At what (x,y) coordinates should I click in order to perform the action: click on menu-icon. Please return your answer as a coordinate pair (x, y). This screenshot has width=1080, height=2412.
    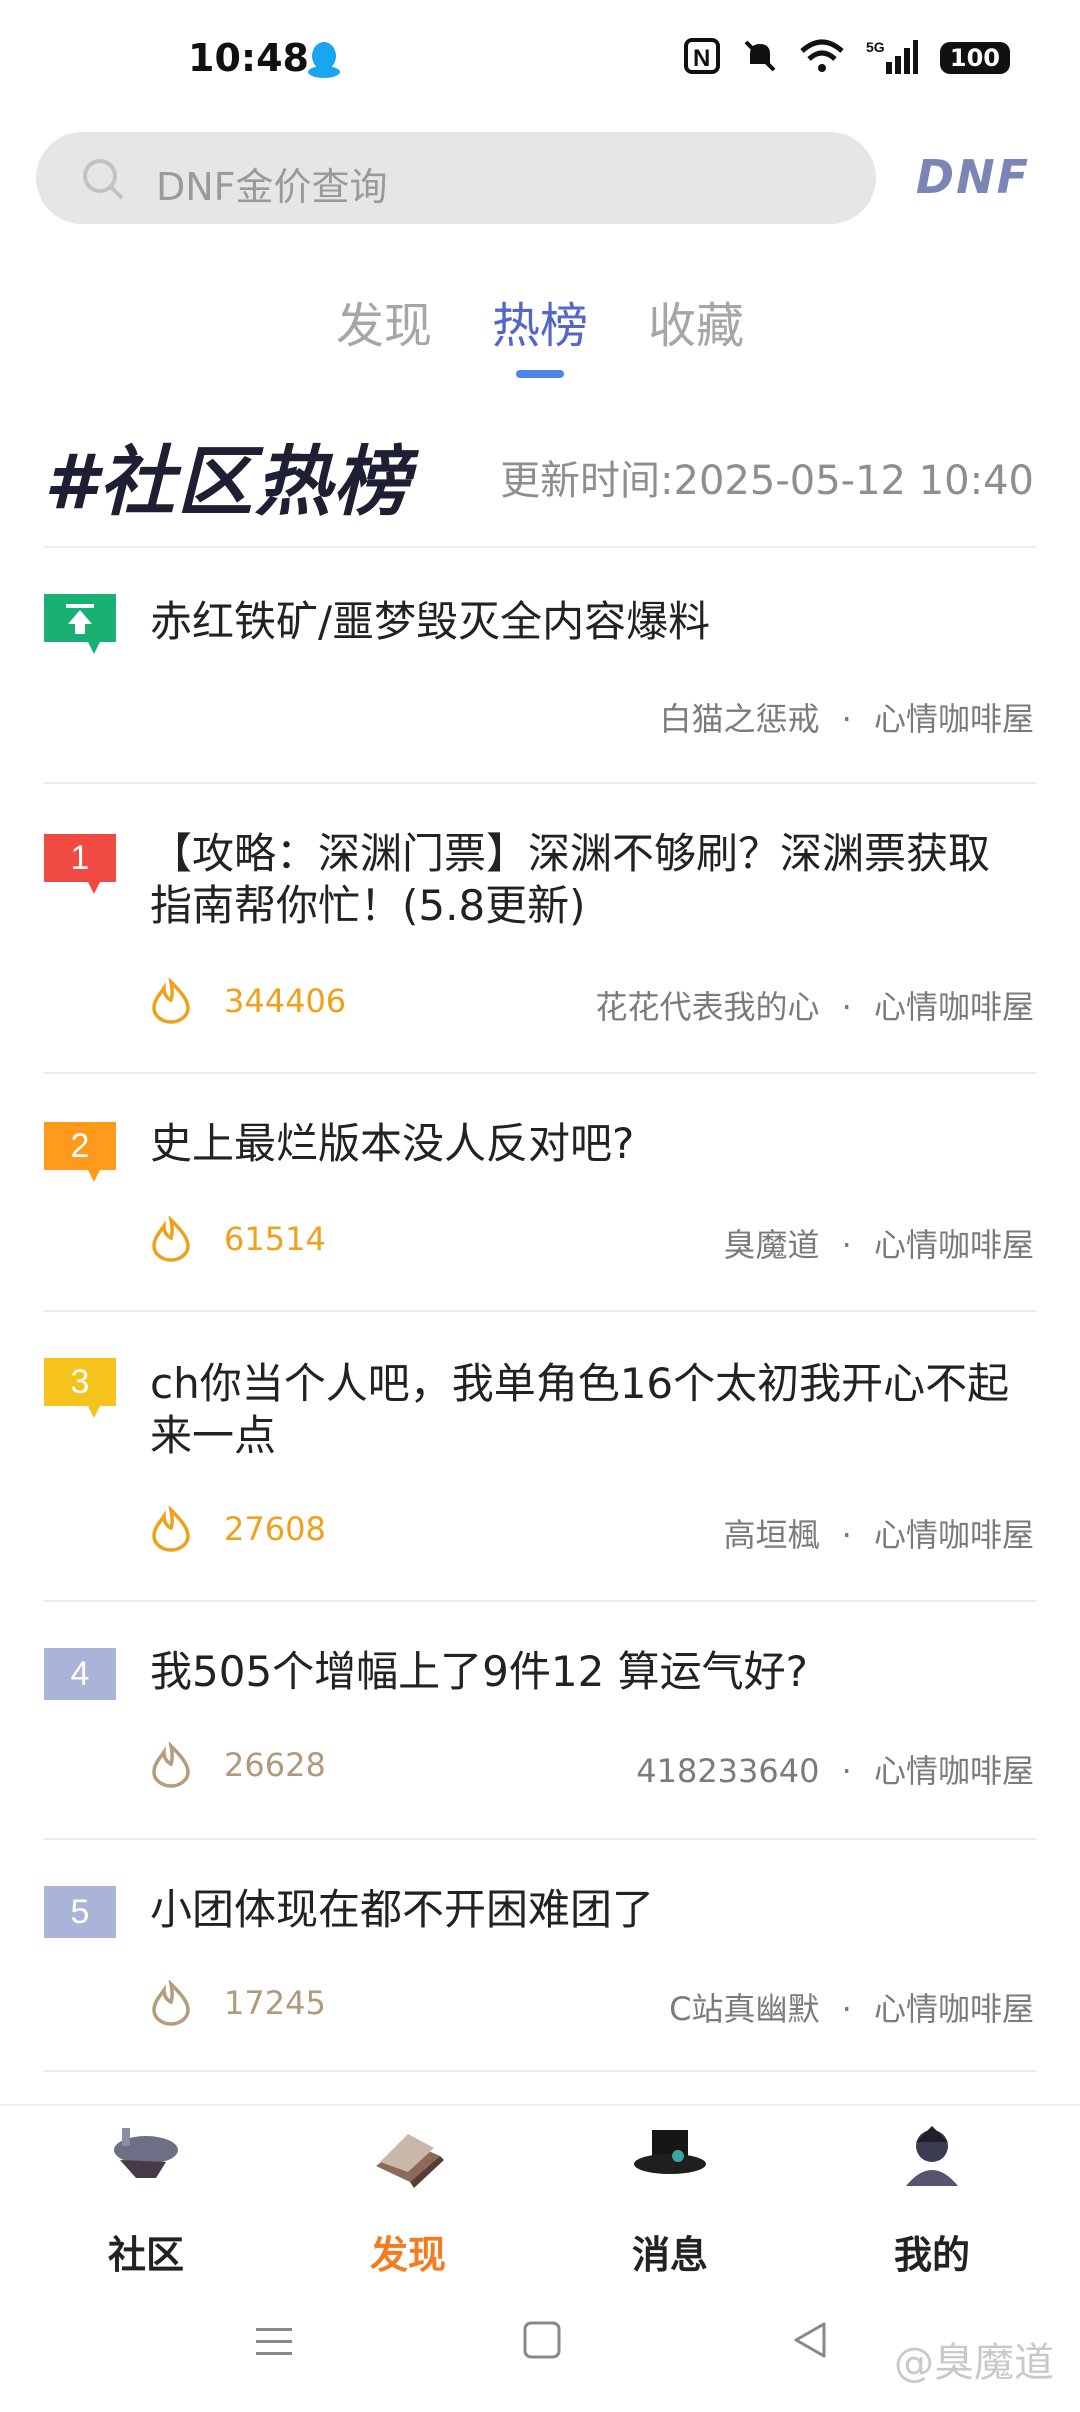
    Looking at the image, I should click on (274, 2344).